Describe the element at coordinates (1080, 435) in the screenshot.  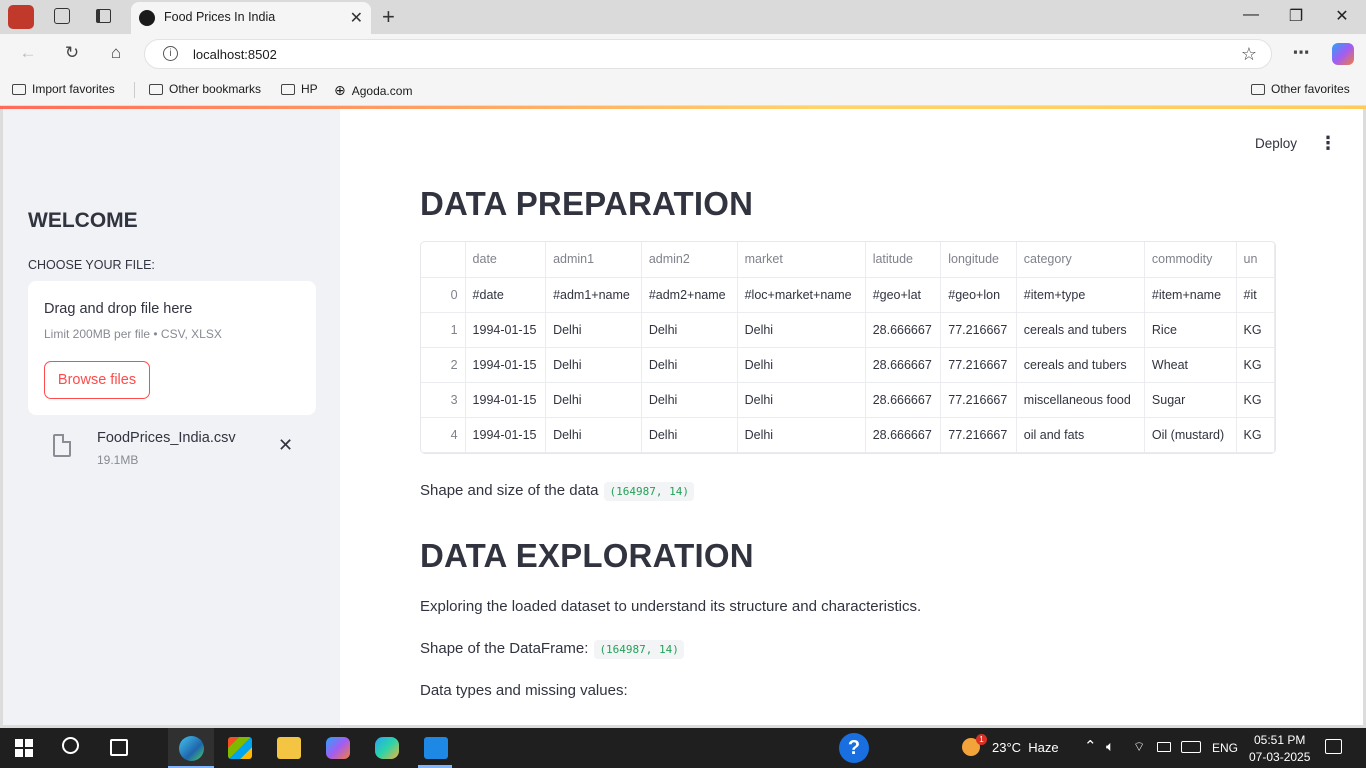
I see `table-cell: oil and fats` at that location.